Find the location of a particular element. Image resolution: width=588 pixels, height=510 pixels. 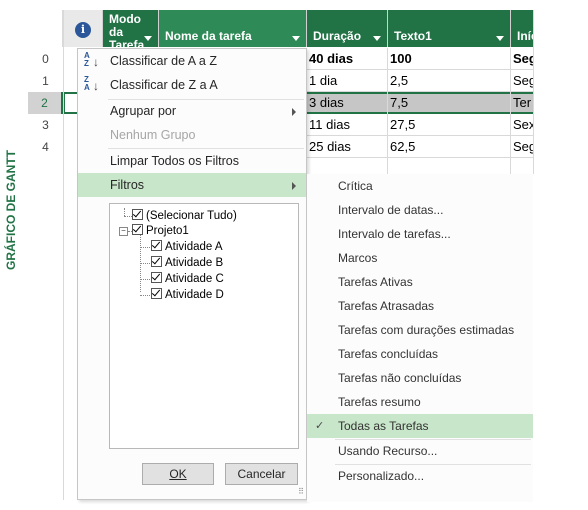

filter-item-critical: Crítica is located at coordinates (420, 186).